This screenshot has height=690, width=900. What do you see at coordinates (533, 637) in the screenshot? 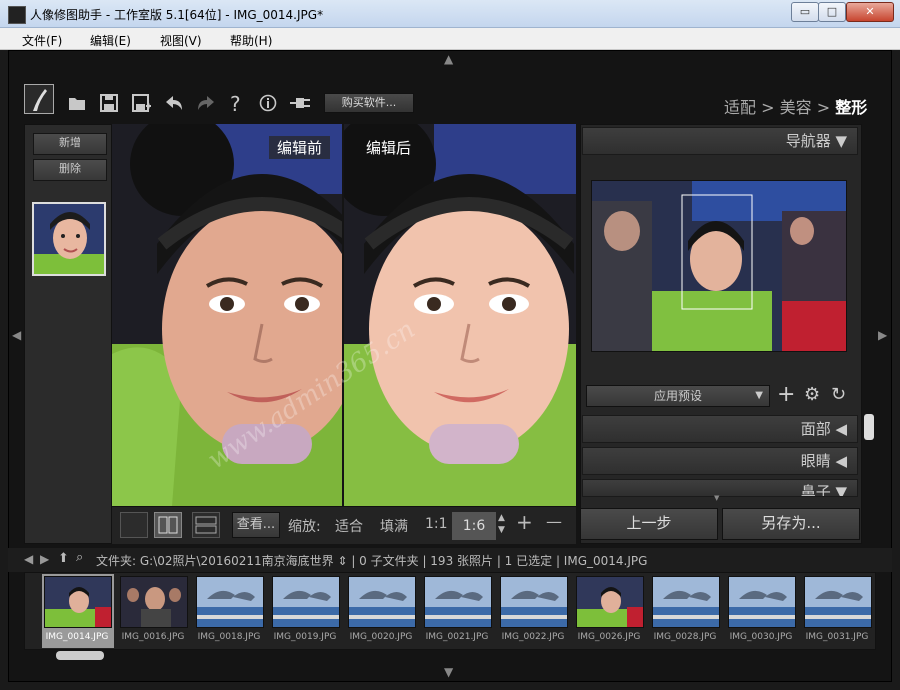
I see `film-filename: IMG_0022.JPG` at bounding box center [533, 637].